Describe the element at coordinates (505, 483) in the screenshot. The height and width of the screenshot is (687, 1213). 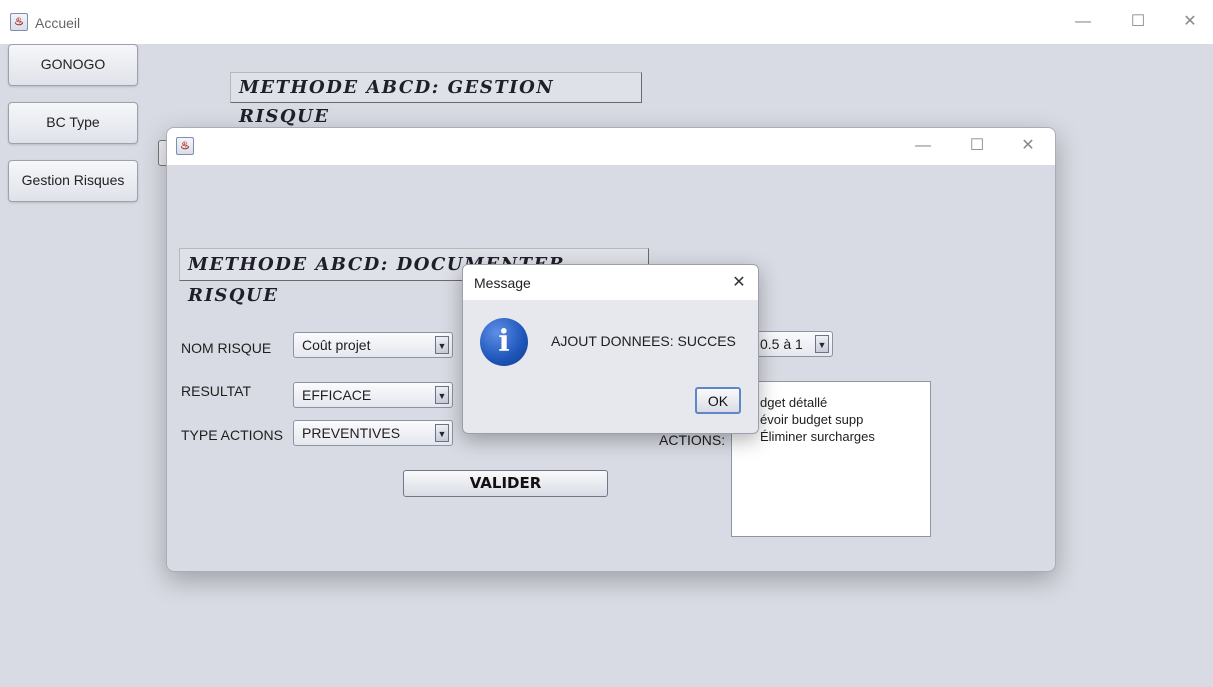
I see `valider-button: VALIDER` at that location.